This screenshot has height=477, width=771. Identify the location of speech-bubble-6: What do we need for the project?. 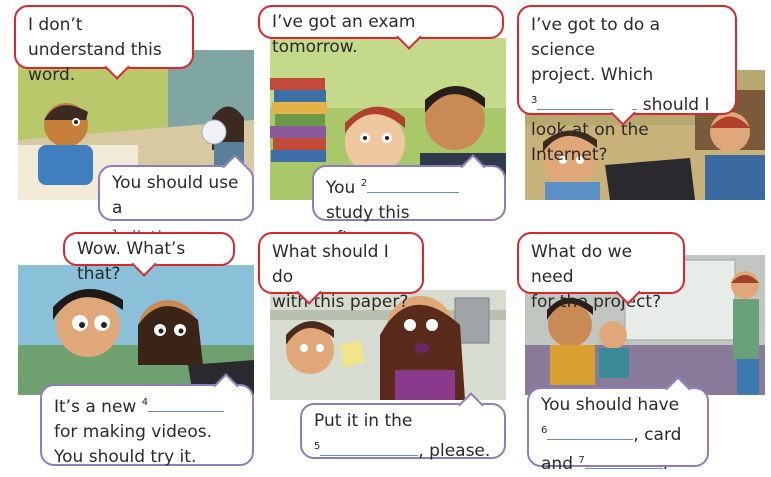
(601, 272).